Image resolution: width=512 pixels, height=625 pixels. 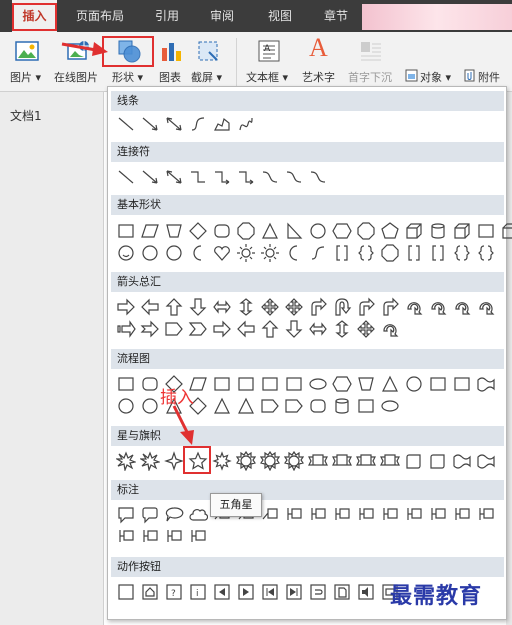 I want to click on dropcap-button: 首字下沉, so click(x=373, y=62).